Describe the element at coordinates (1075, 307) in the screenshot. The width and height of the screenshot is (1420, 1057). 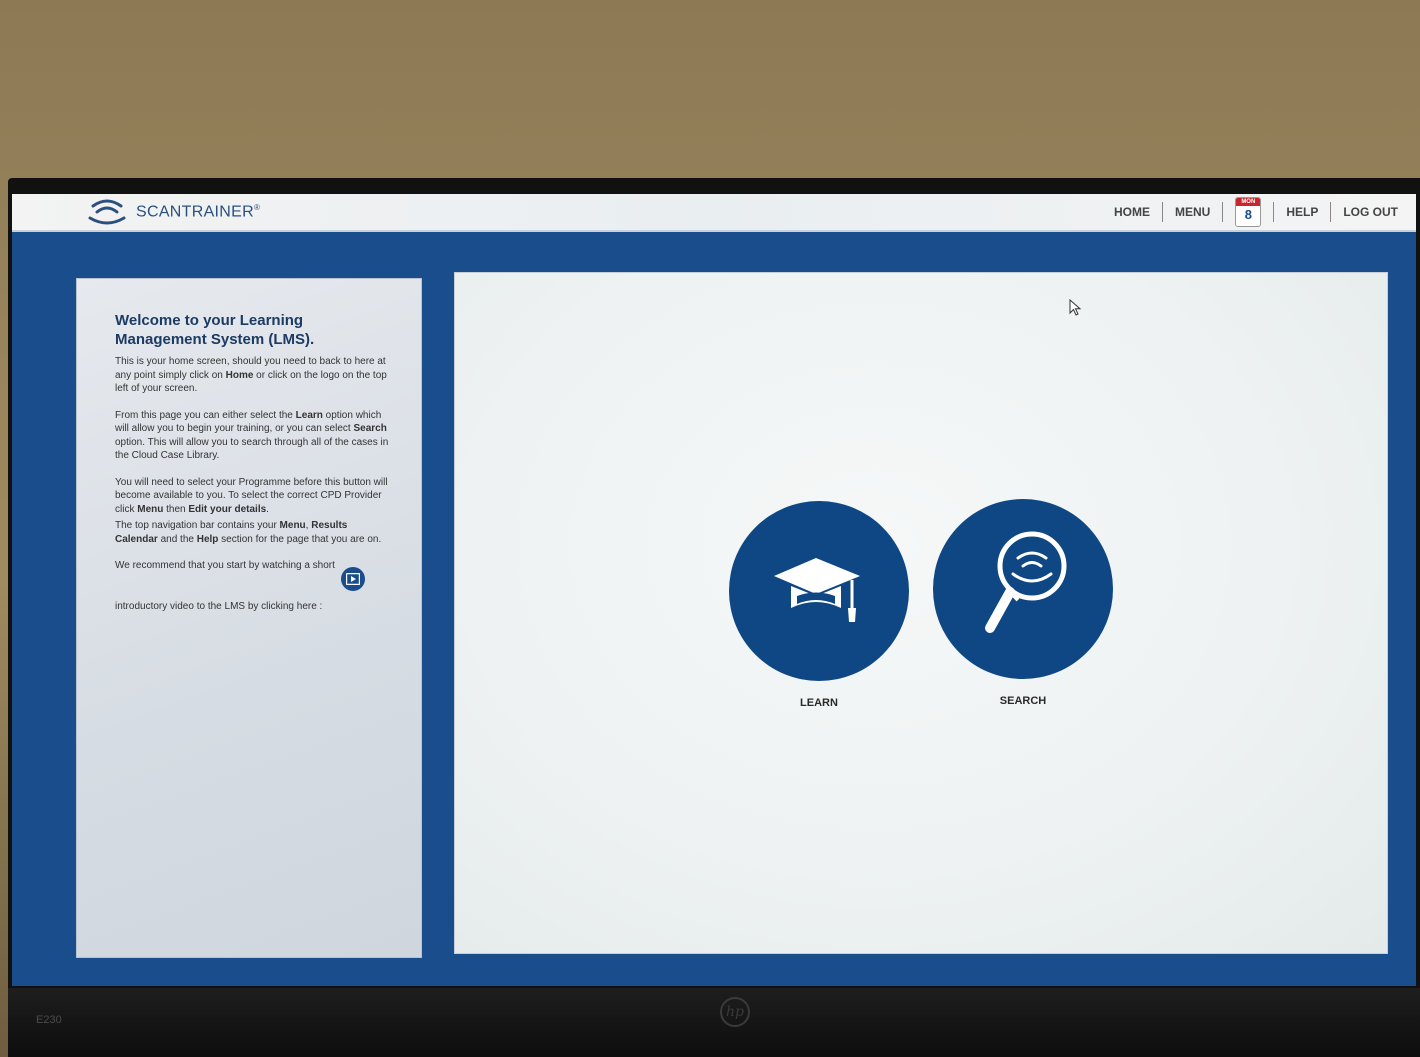
I see `mouse-pointer-icon` at that location.